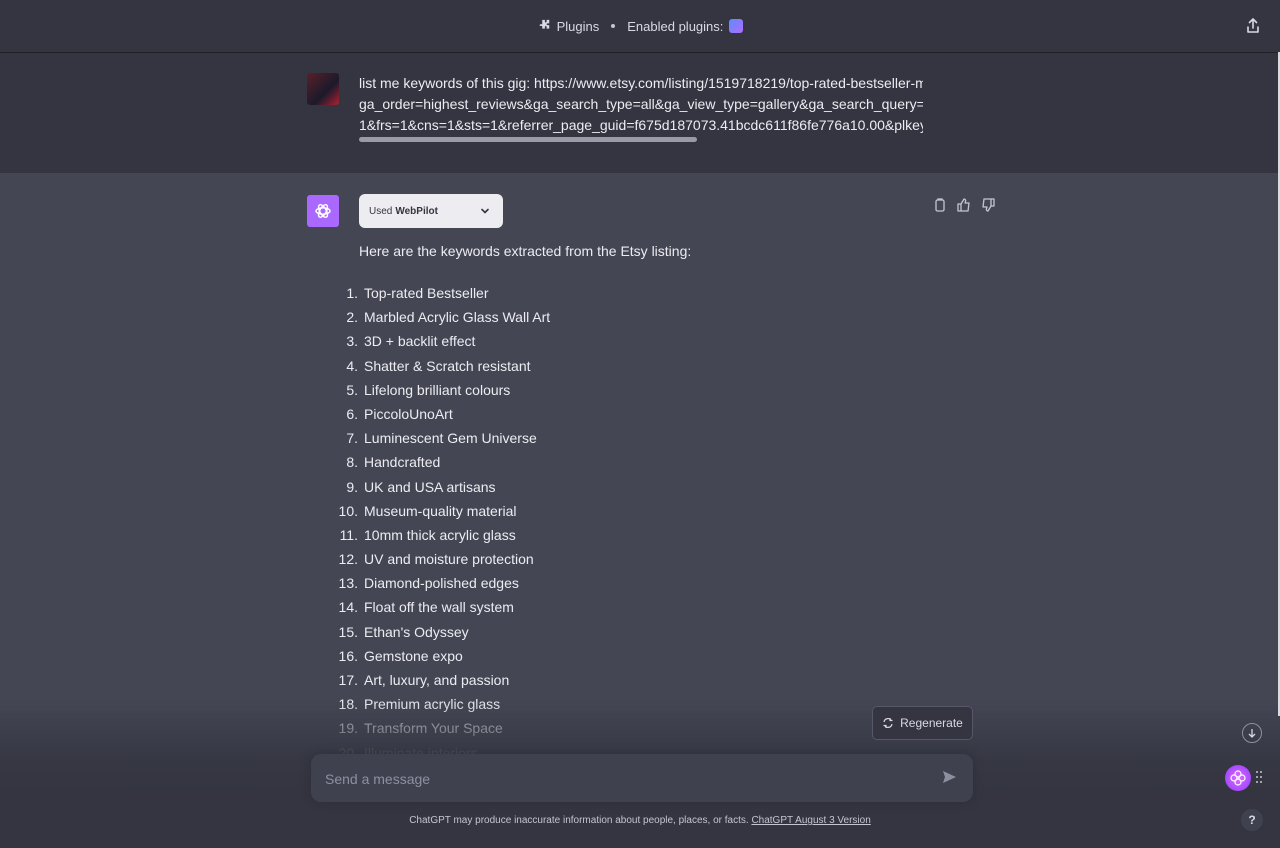  I want to click on keyword-text: 10mm thick acrylic glass, so click(440, 534).